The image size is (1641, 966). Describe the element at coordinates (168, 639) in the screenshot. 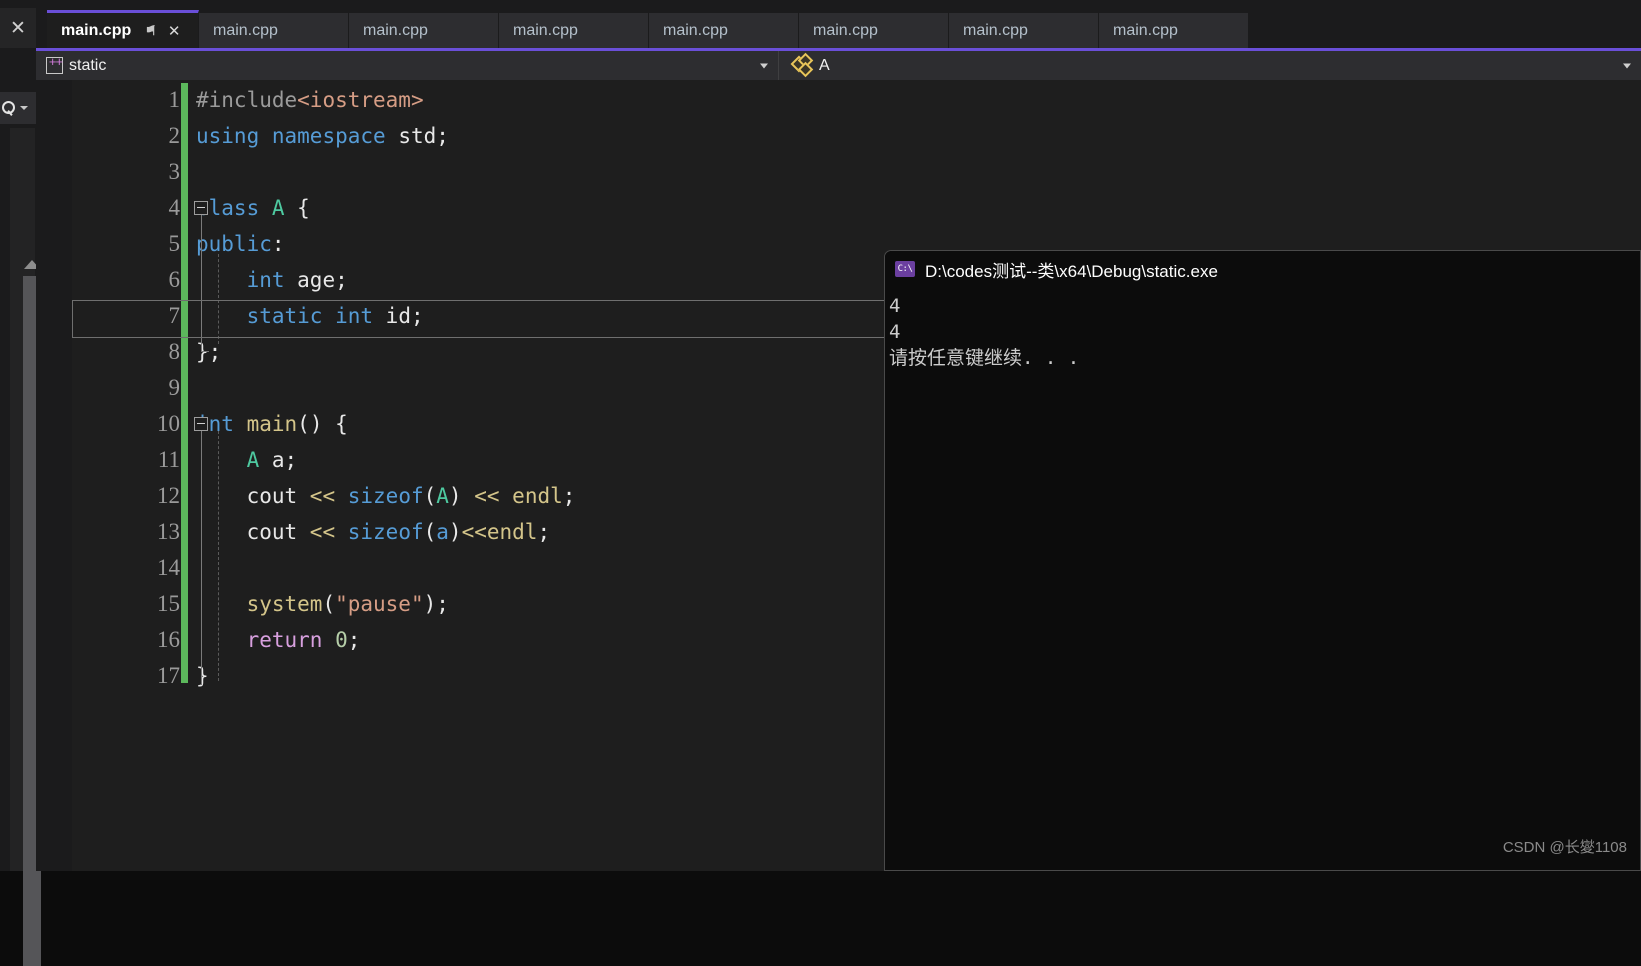

I see `line-number: 16` at that location.